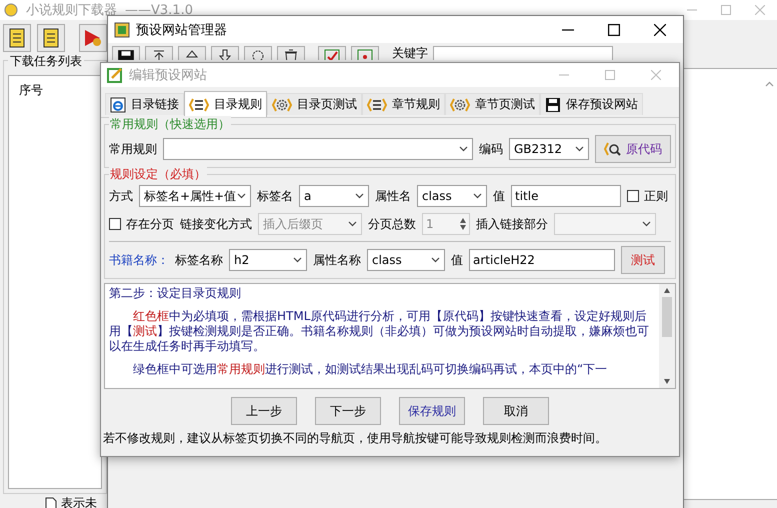  Describe the element at coordinates (332, 53) in the screenshot. I see `check-icon` at that location.